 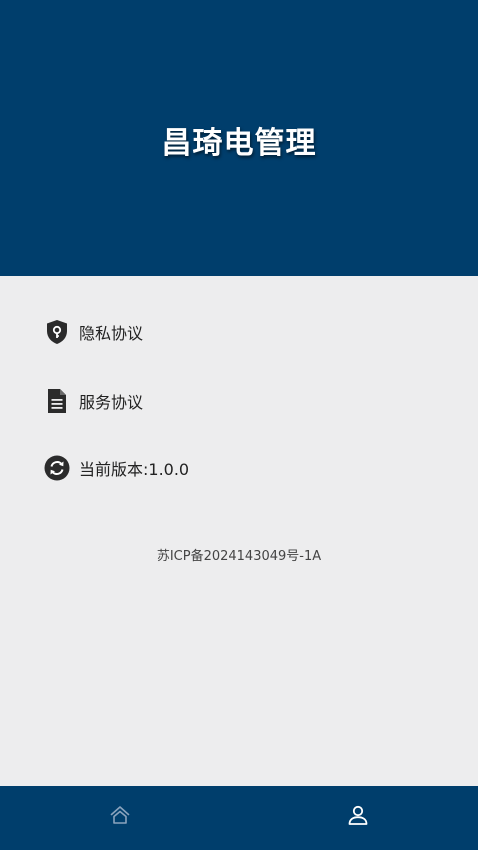 I want to click on menu-item-service-agreement: 服务协议, so click(x=93, y=401).